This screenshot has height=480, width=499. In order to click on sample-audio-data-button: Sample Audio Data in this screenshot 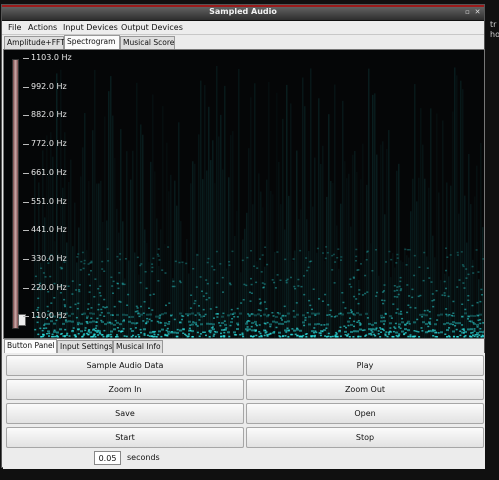, I will do `click(125, 365)`.